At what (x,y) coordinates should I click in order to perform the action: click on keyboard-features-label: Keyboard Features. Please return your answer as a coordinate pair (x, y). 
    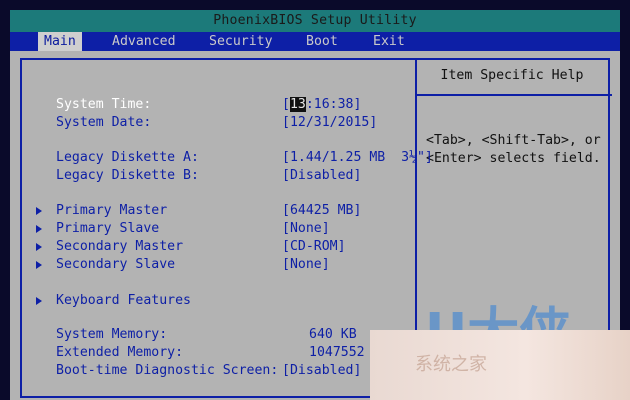
    Looking at the image, I should click on (123, 301).